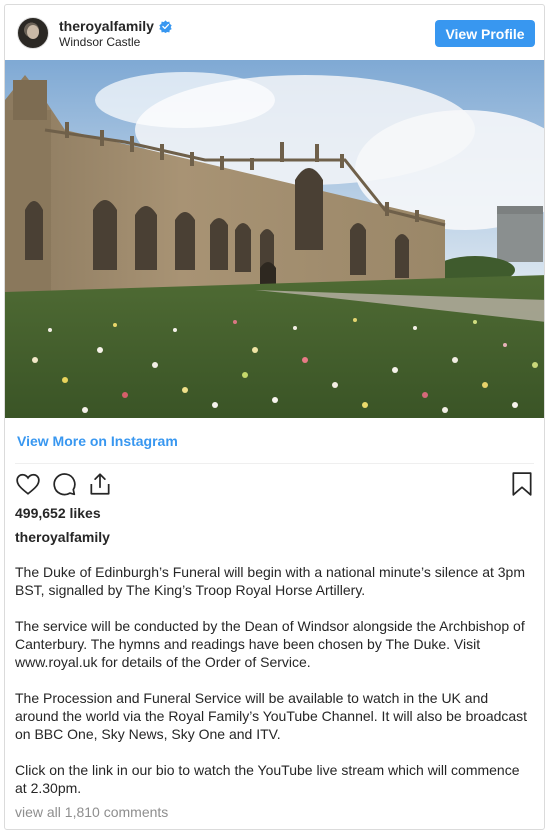 This screenshot has width=551, height=833. I want to click on heart-icon, so click(28, 484).